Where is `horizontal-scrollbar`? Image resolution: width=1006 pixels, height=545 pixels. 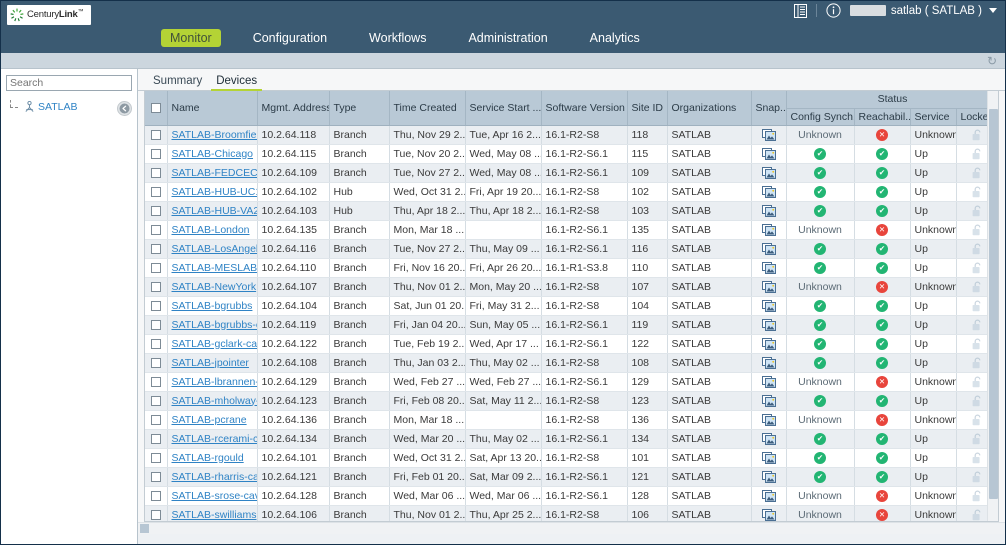 horizontal-scrollbar is located at coordinates (571, 528).